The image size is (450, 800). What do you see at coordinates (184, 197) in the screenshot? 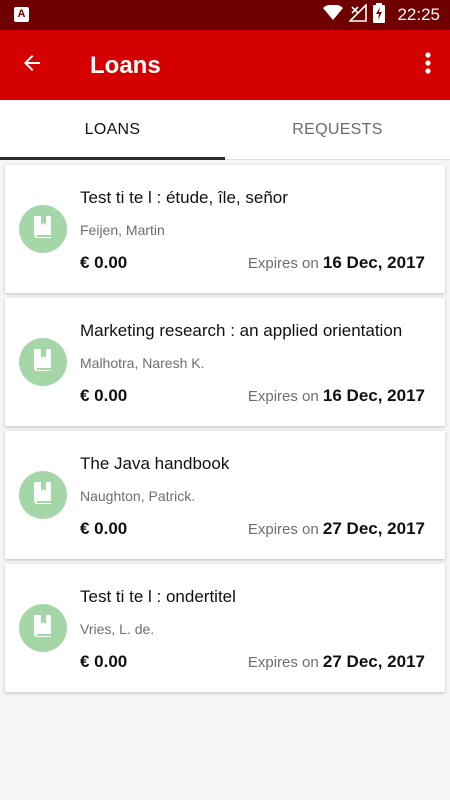
I see `loan-title: Test ti te l : étude, île, señor` at bounding box center [184, 197].